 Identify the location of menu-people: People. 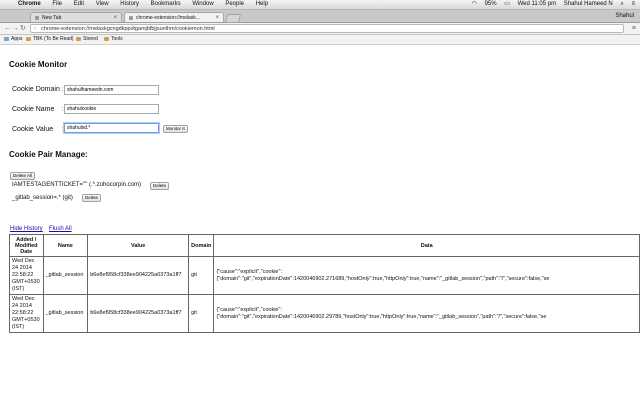
(234, 4).